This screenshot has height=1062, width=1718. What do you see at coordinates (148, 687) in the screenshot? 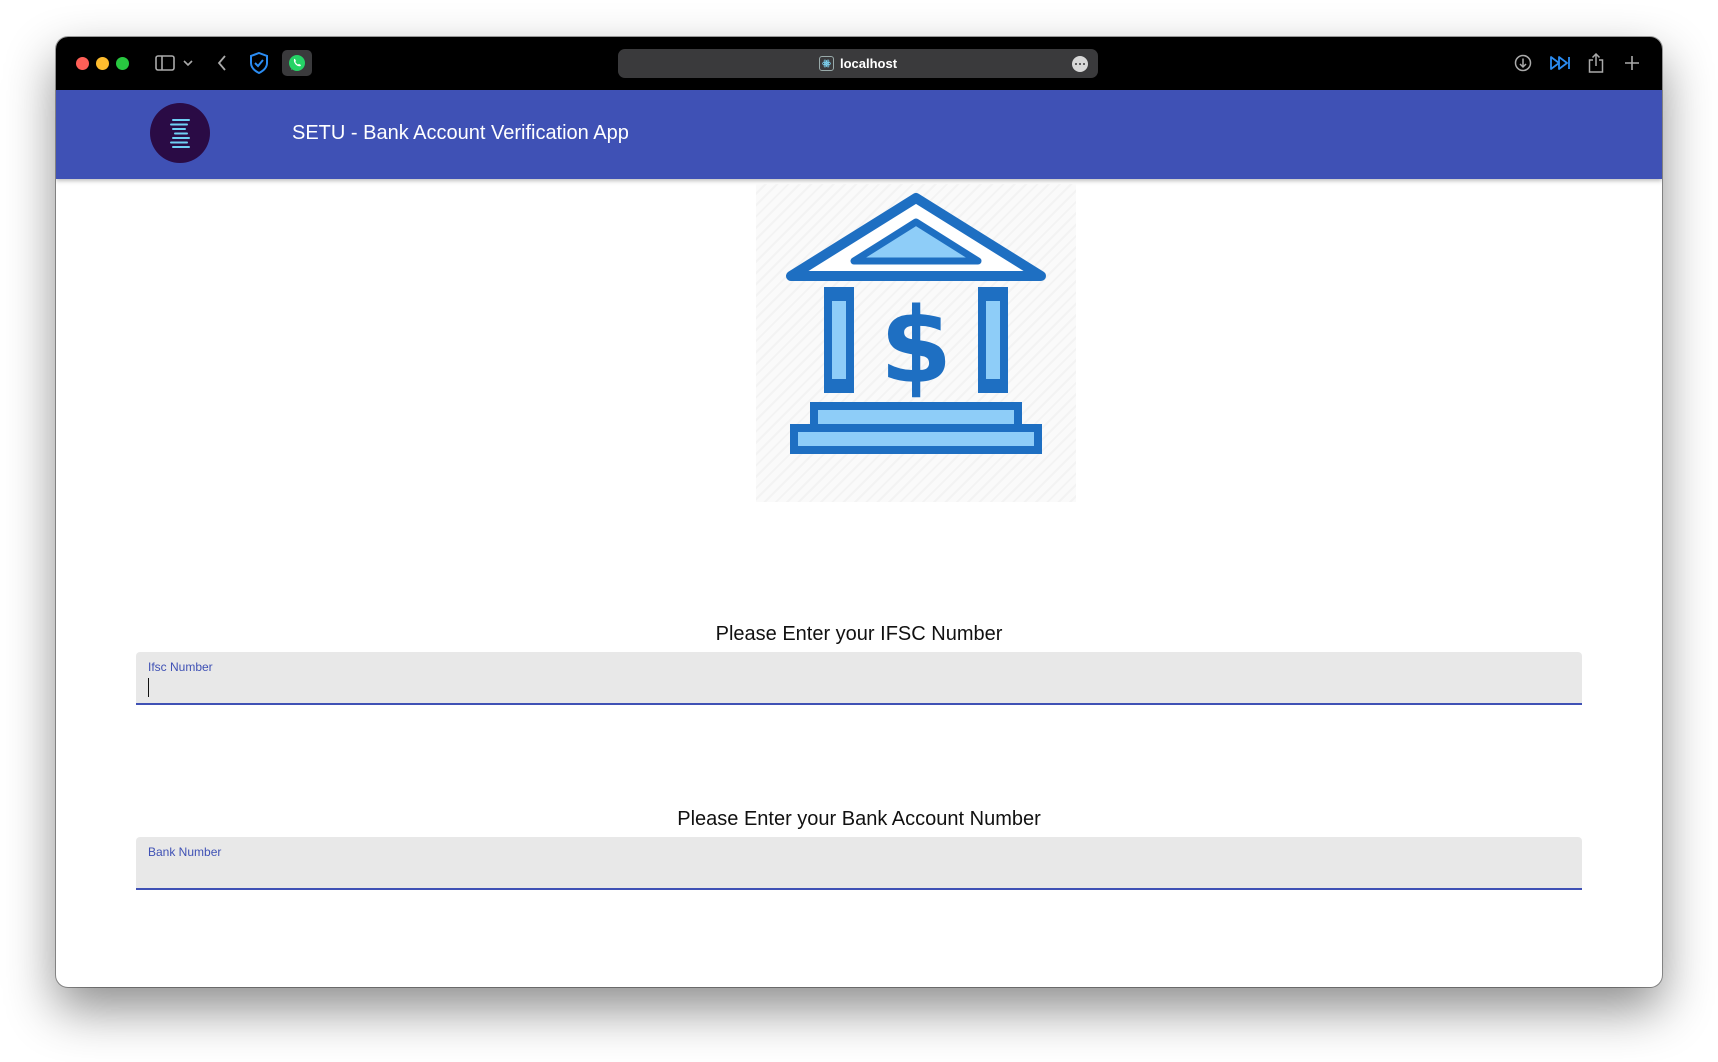
I see `text-cursor` at bounding box center [148, 687].